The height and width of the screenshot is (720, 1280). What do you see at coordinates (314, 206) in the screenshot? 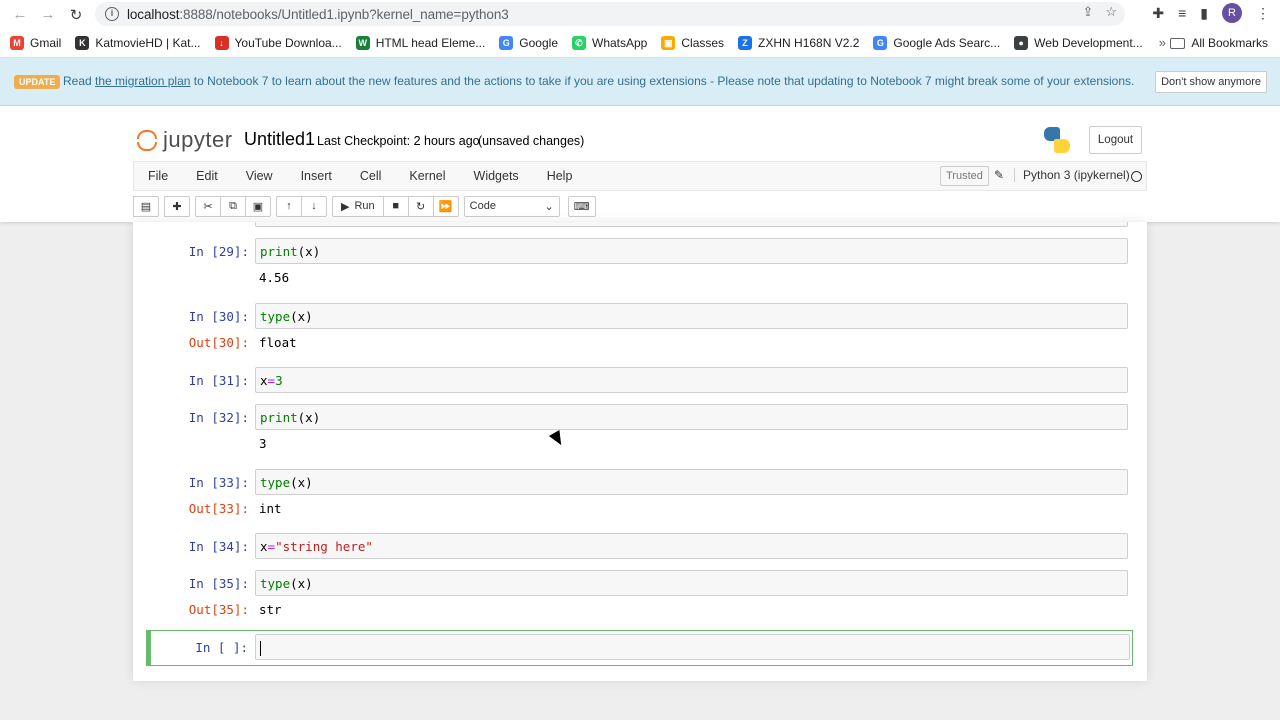
I see `move-down-icon: ↓` at bounding box center [314, 206].